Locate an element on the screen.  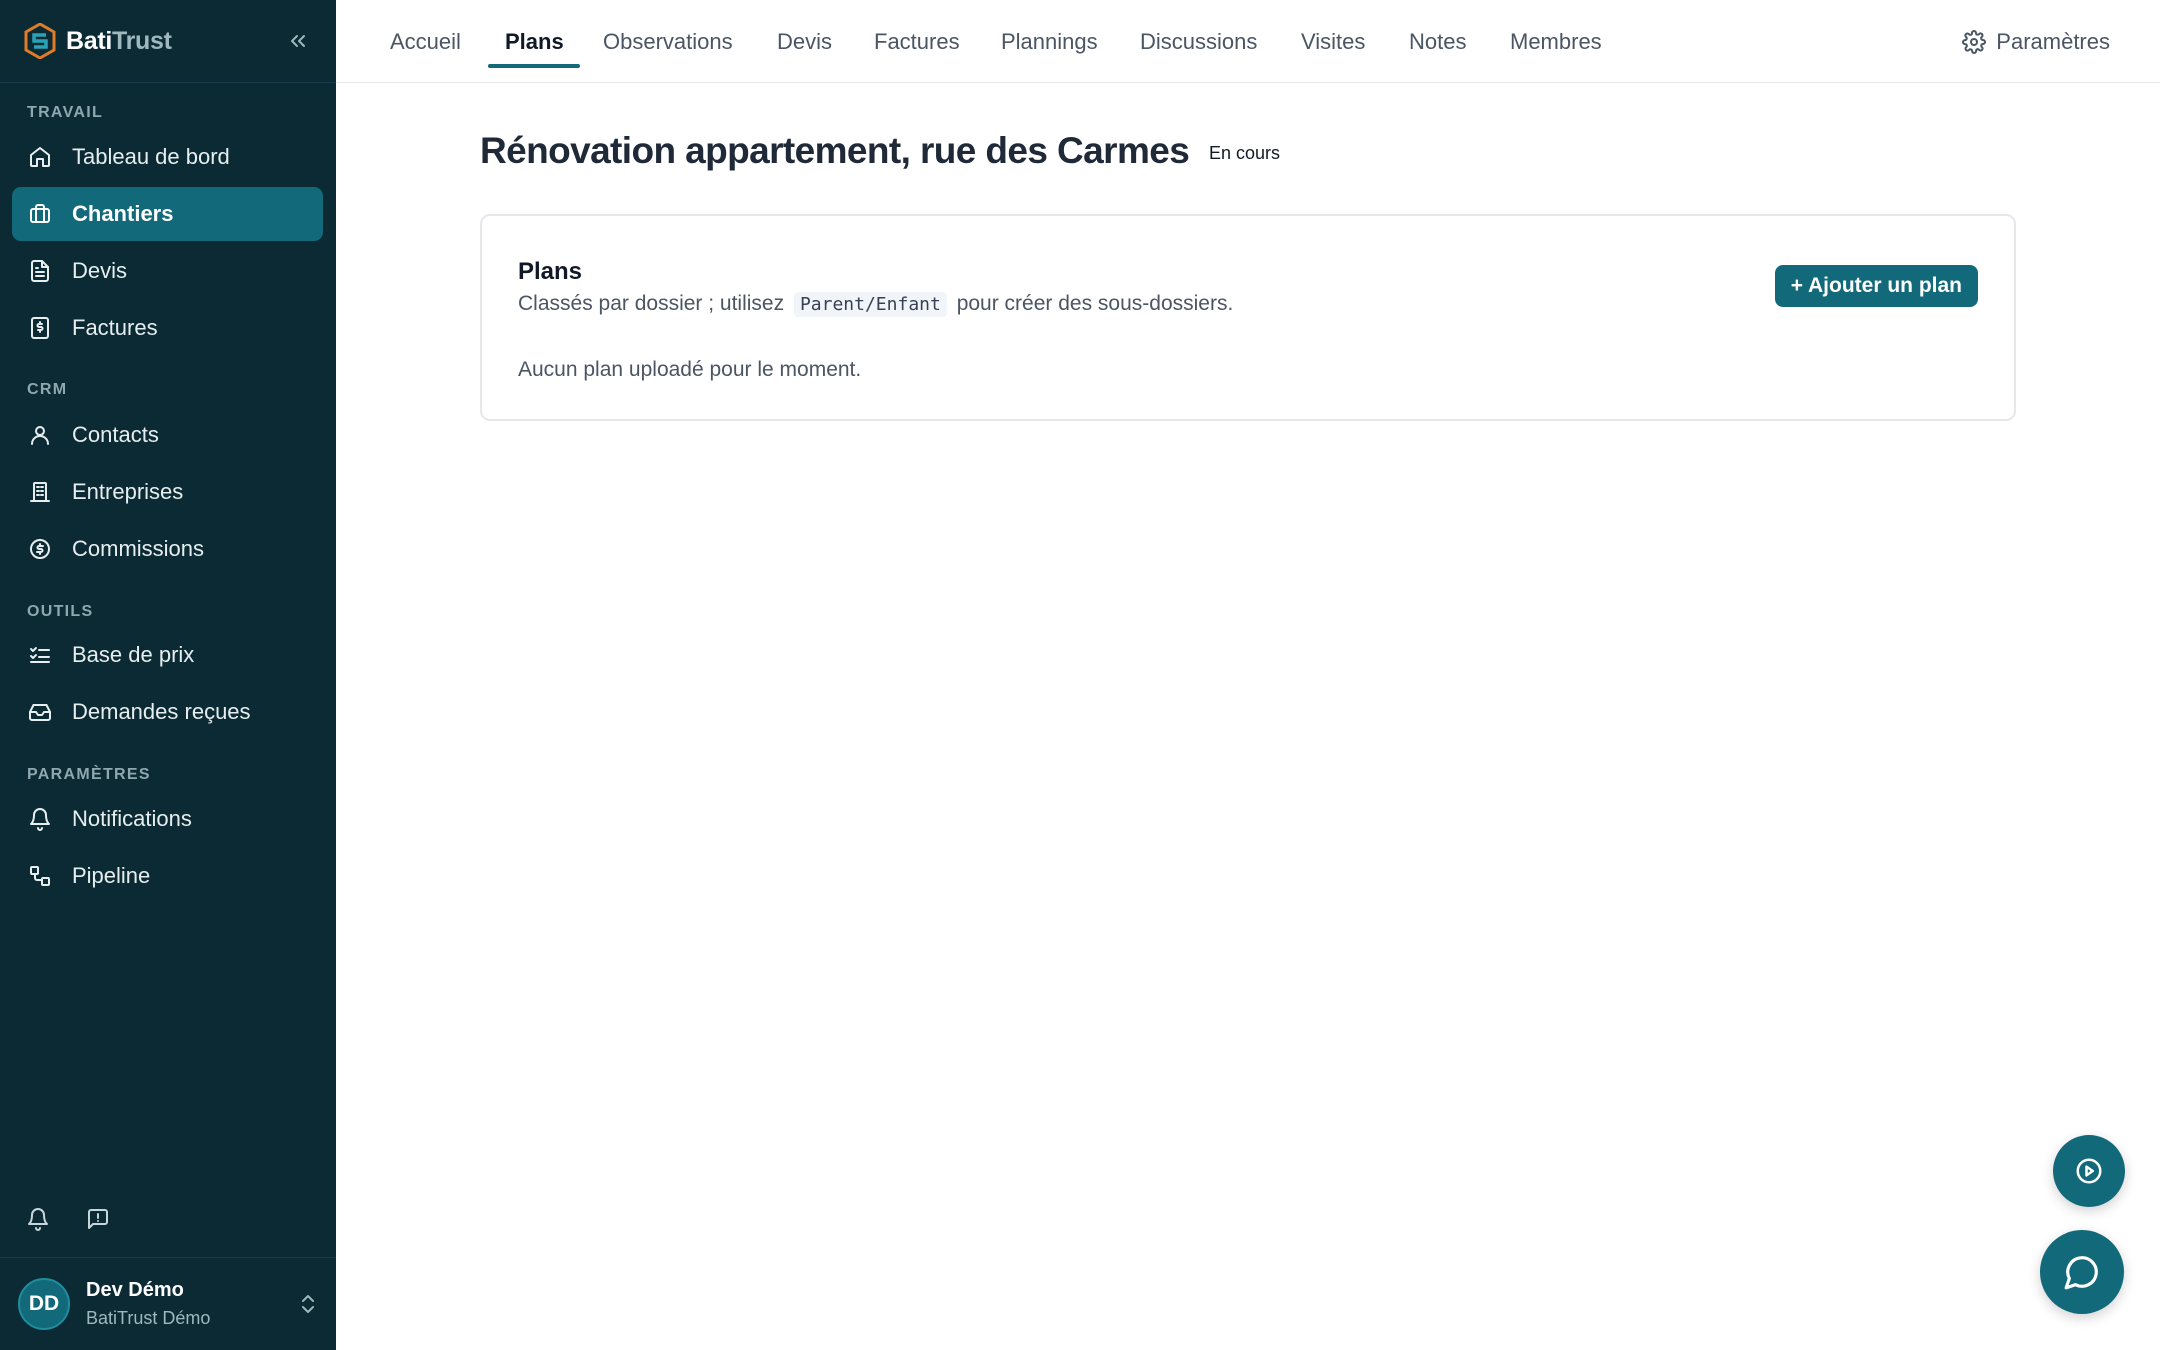
sidebar-item-chantiers: Chantiers is located at coordinates (167, 214).